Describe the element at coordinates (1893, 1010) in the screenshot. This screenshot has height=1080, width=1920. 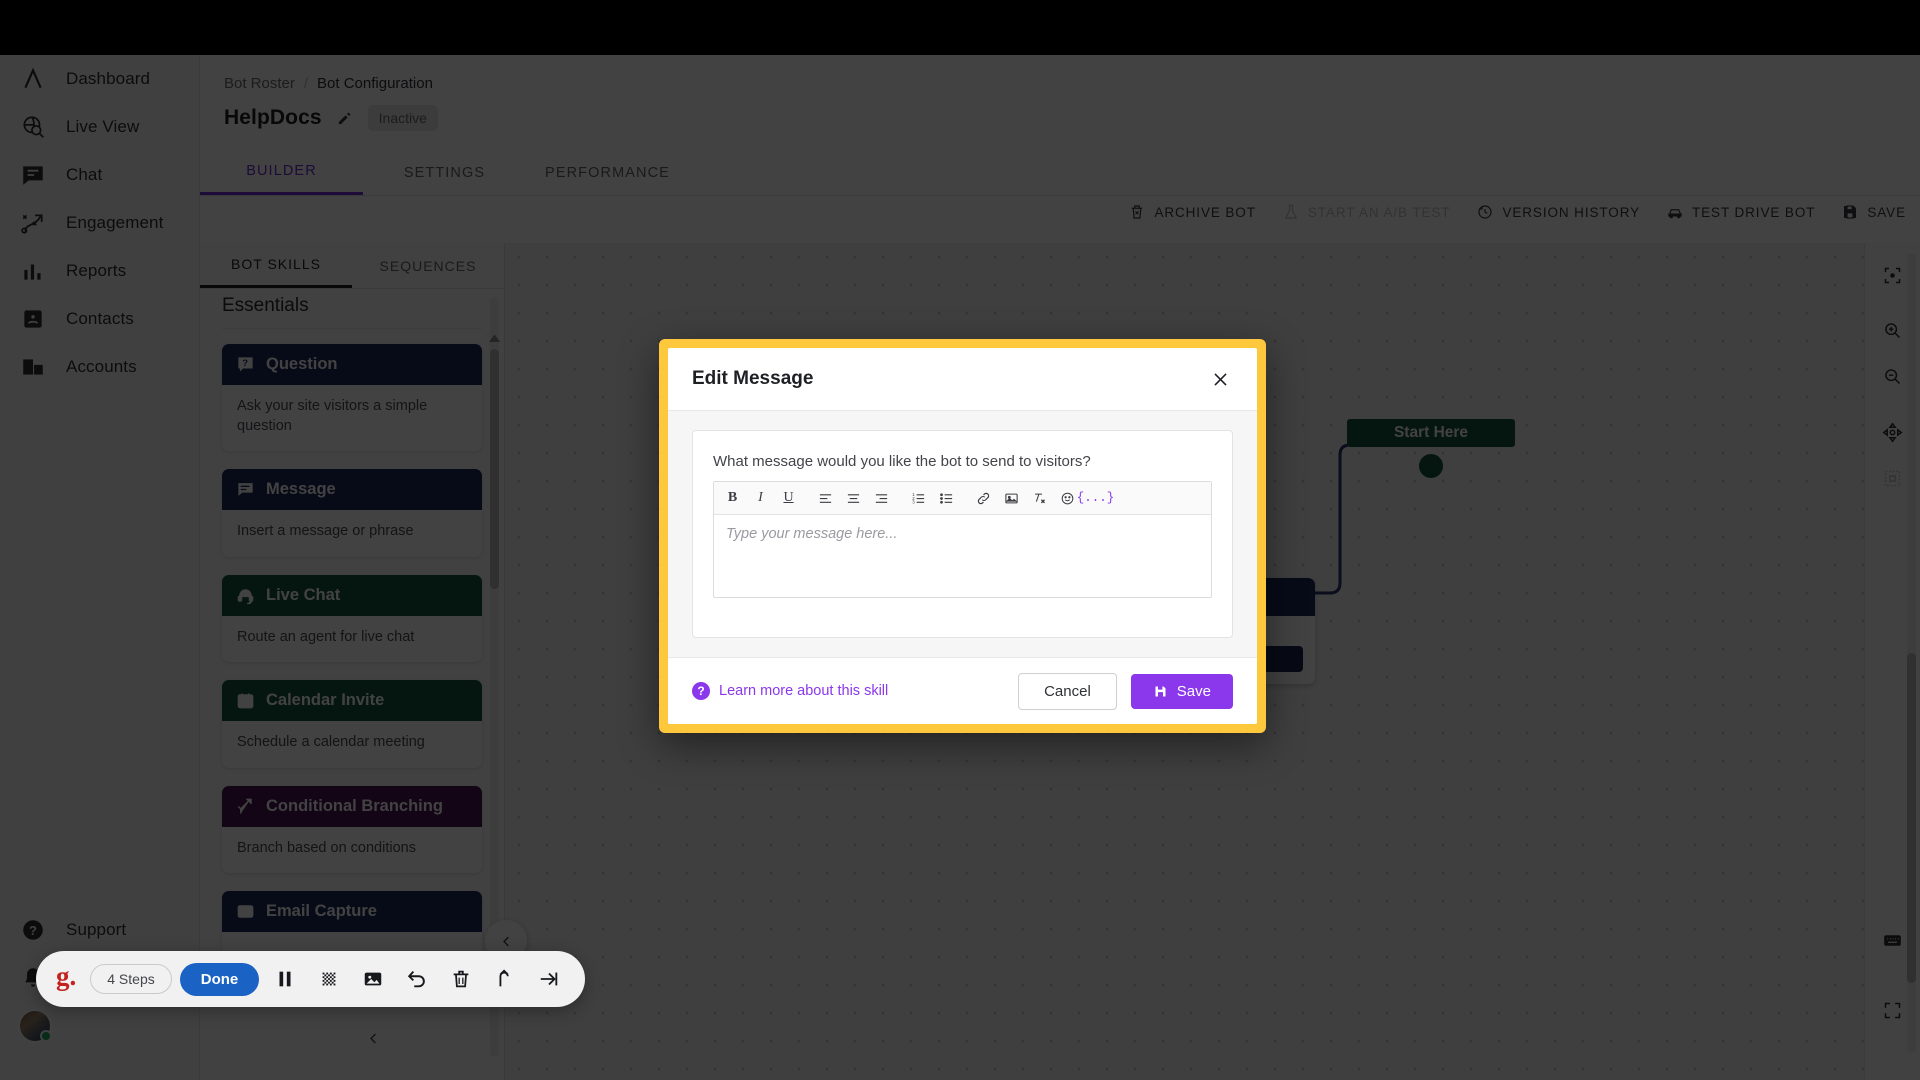
I see `fullscreen-button` at that location.